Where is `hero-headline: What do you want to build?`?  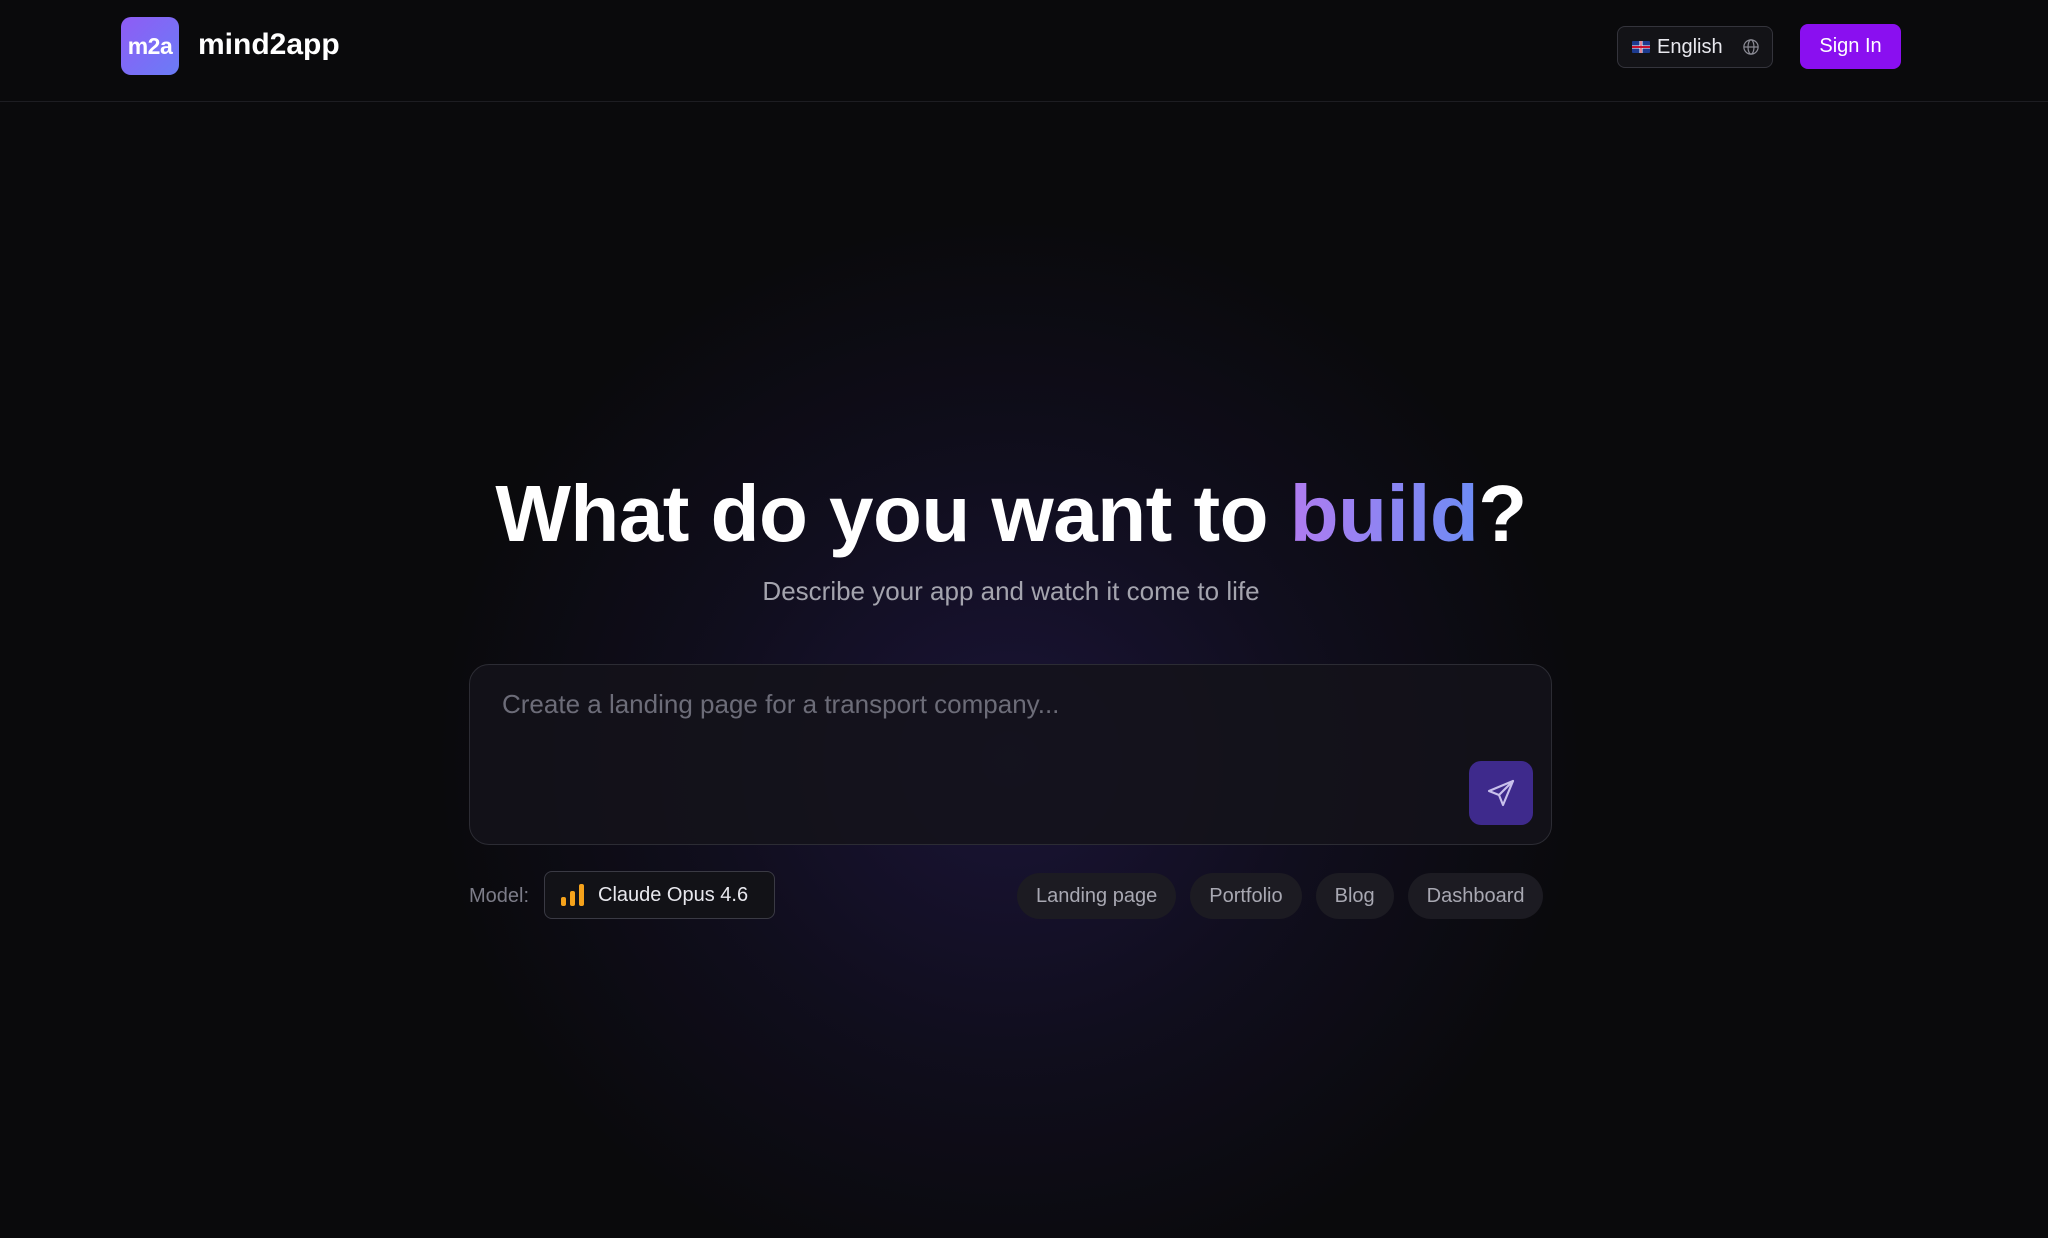 hero-headline: What do you want to build? is located at coordinates (1011, 514).